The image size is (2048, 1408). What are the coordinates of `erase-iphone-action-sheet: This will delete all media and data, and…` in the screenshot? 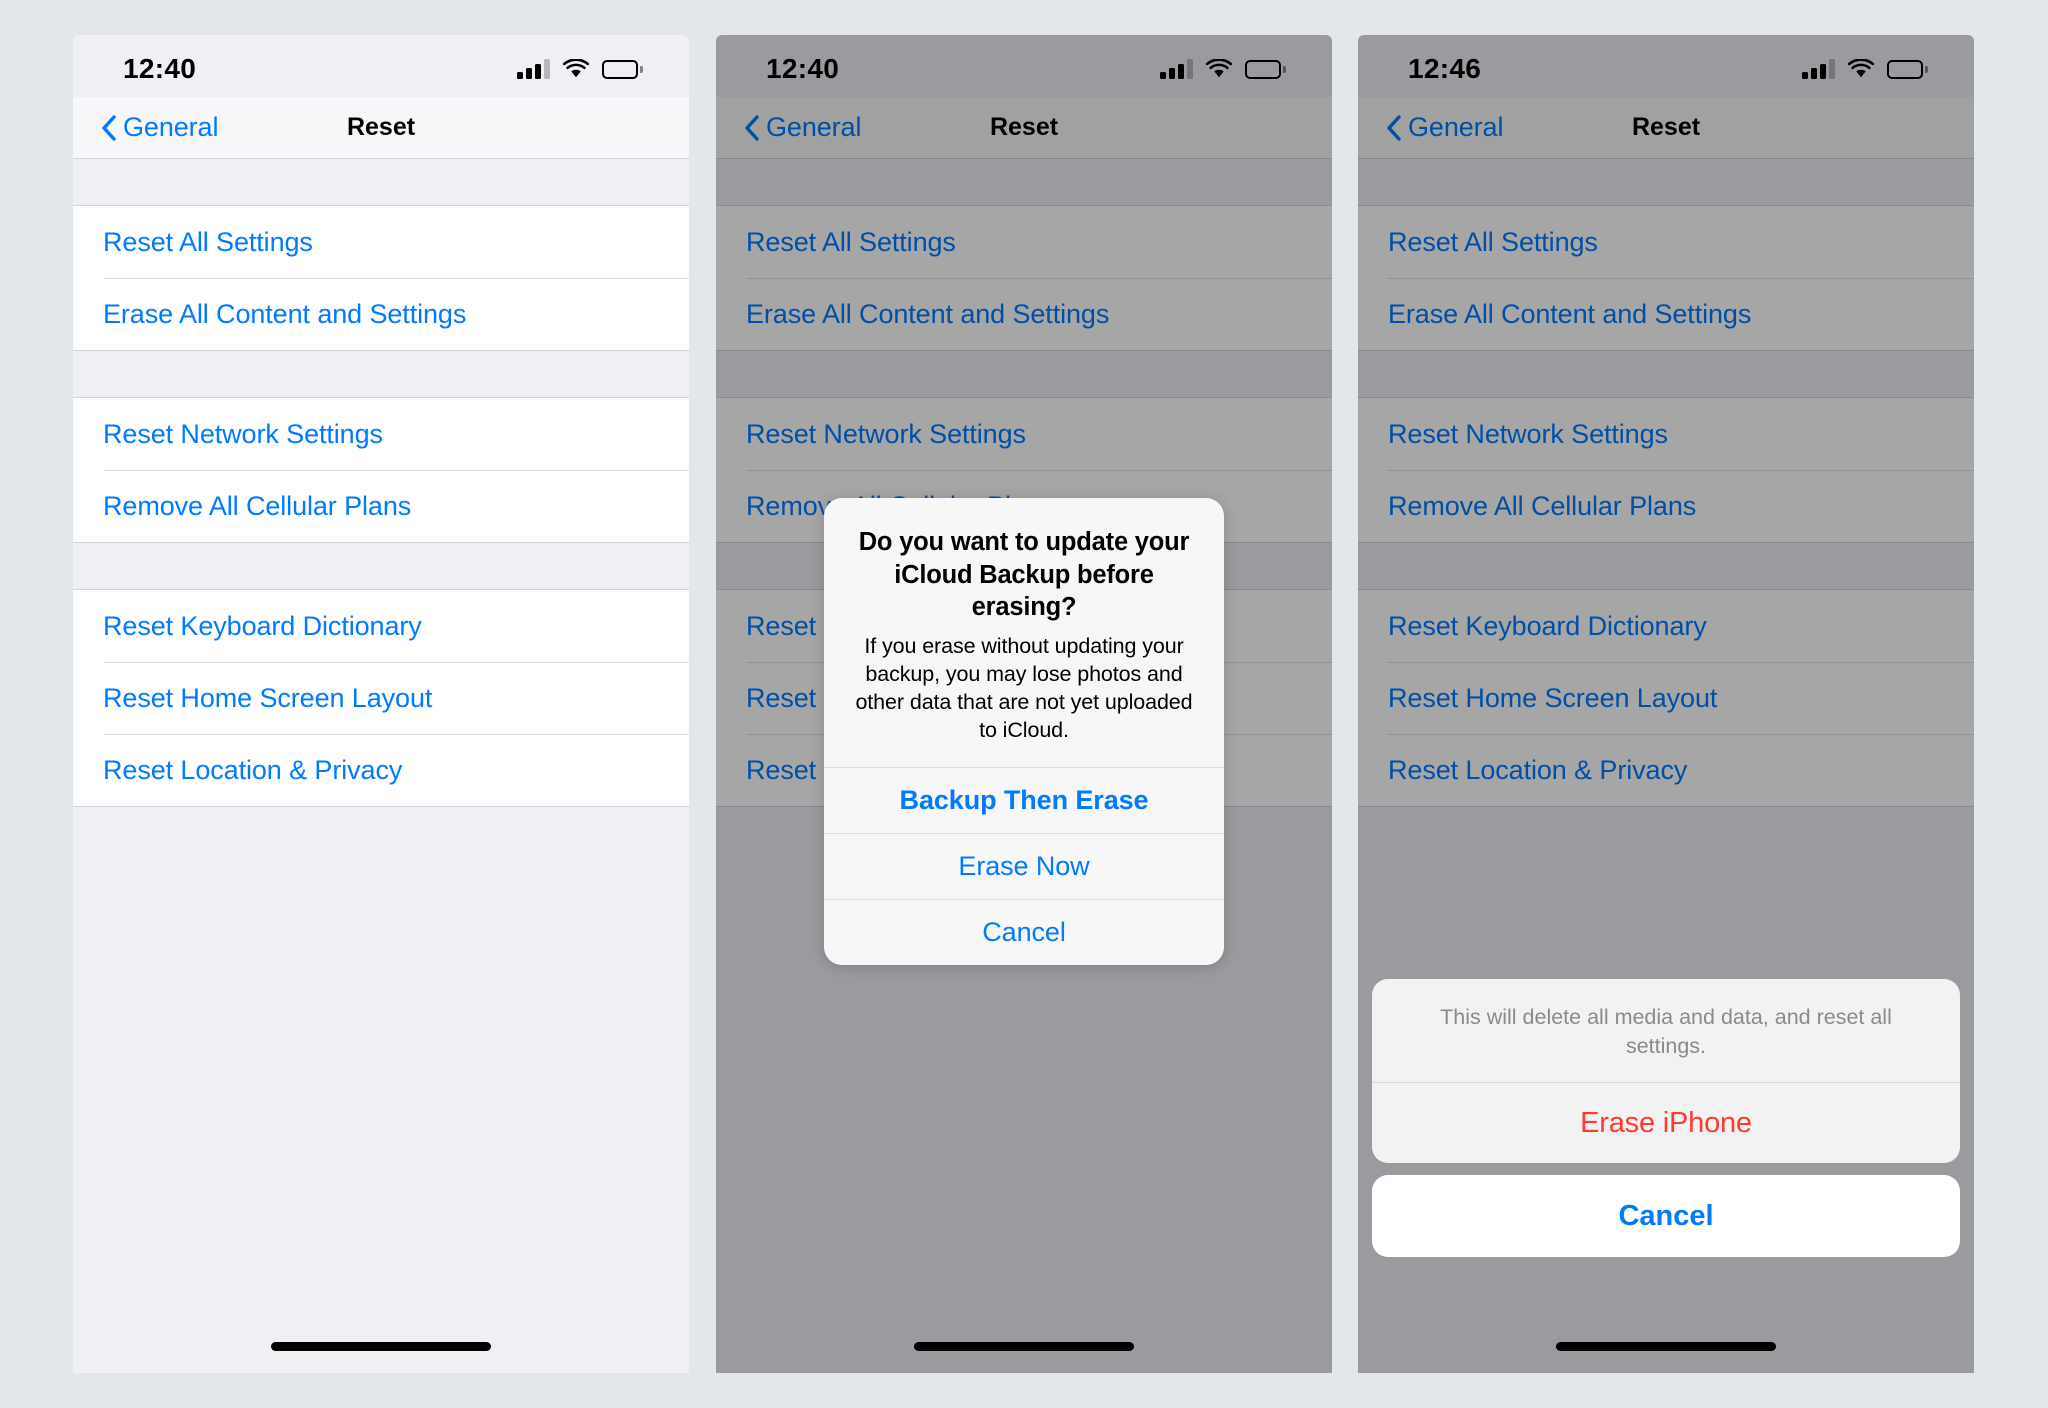 It's located at (1666, 1118).